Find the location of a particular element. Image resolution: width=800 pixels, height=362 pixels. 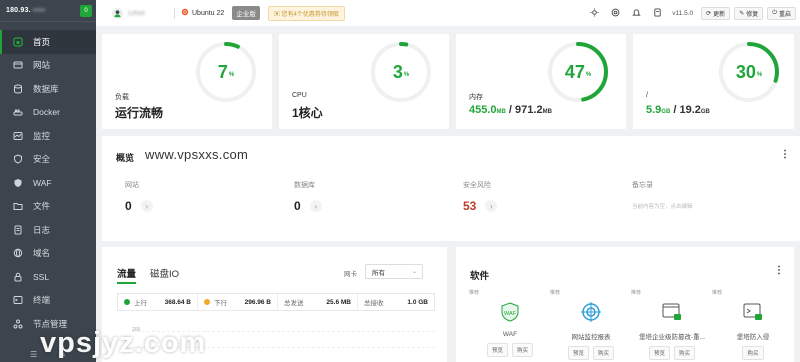

cpu-label: CPU is located at coordinates (299, 95).